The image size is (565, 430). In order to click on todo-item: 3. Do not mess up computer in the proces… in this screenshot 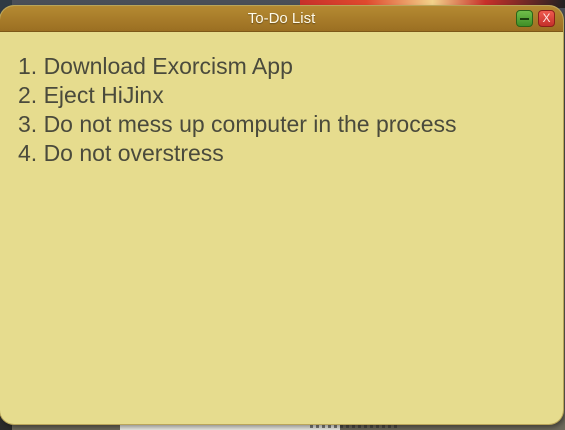, I will do `click(237, 124)`.